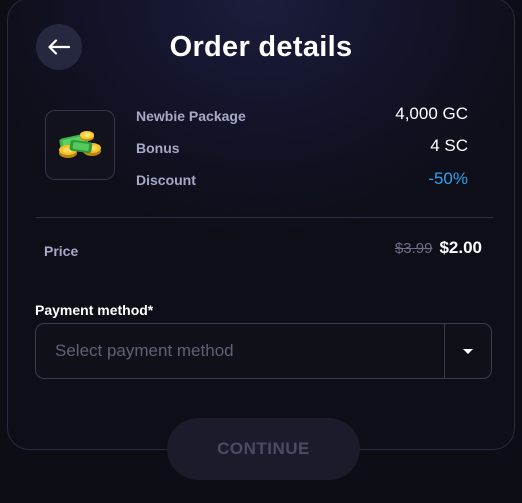 This screenshot has height=503, width=522. I want to click on page-title: Order details, so click(261, 47).